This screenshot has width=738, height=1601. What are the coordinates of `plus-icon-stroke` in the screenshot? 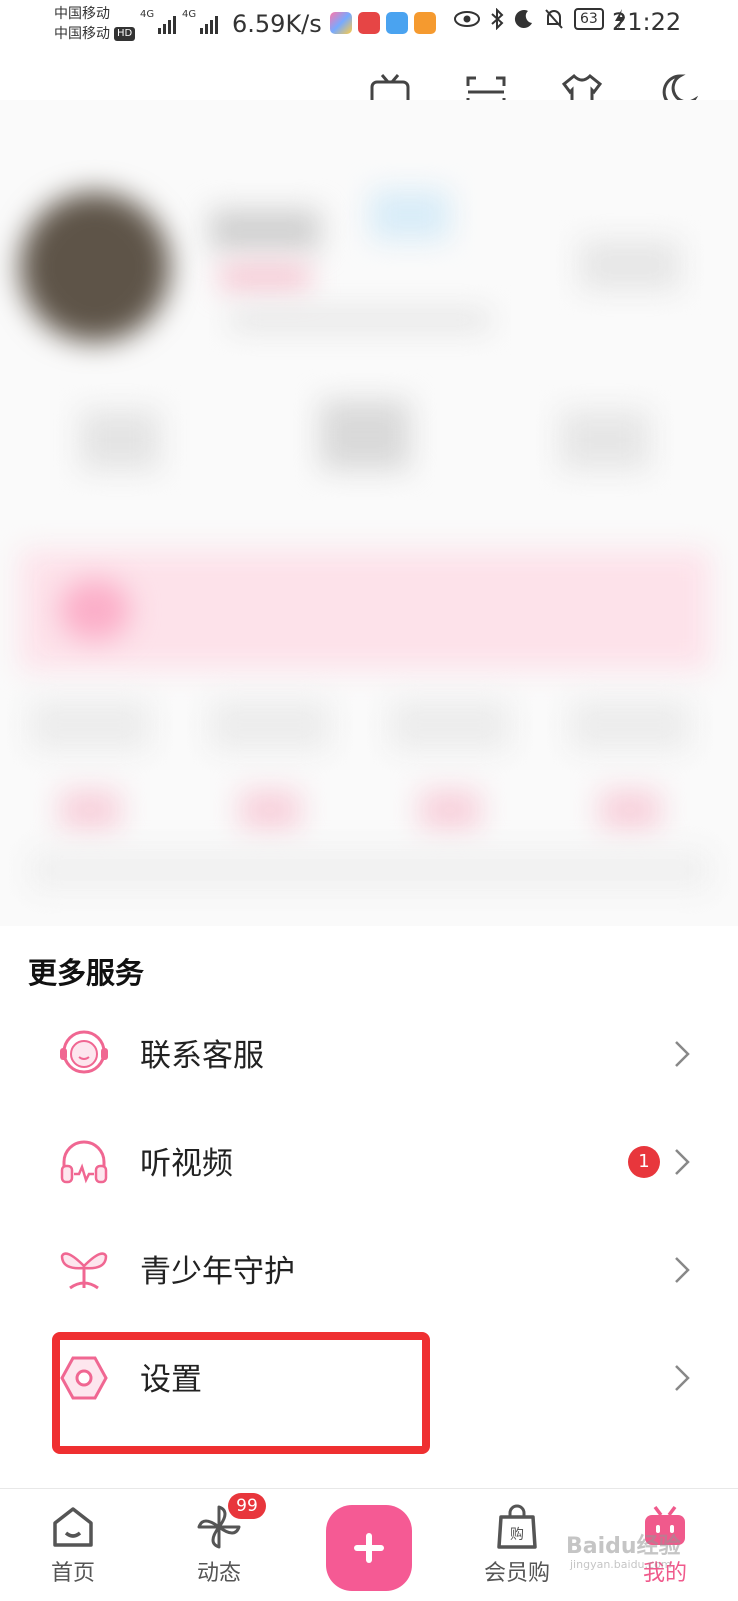 It's located at (369, 1548).